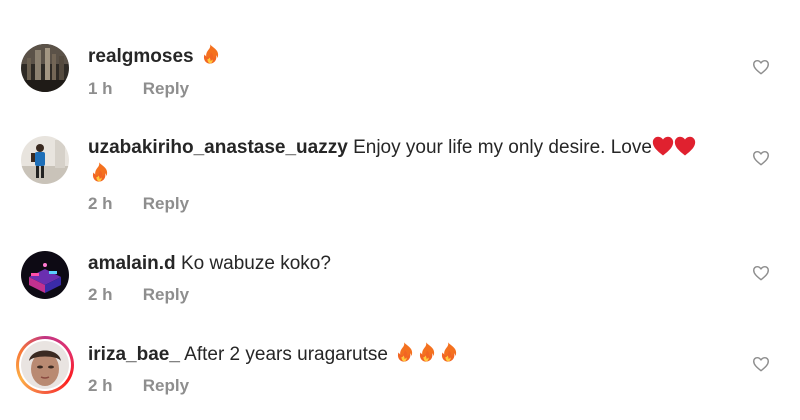  What do you see at coordinates (138, 89) in the screenshot?
I see `comment-meta: 1 h Reply` at bounding box center [138, 89].